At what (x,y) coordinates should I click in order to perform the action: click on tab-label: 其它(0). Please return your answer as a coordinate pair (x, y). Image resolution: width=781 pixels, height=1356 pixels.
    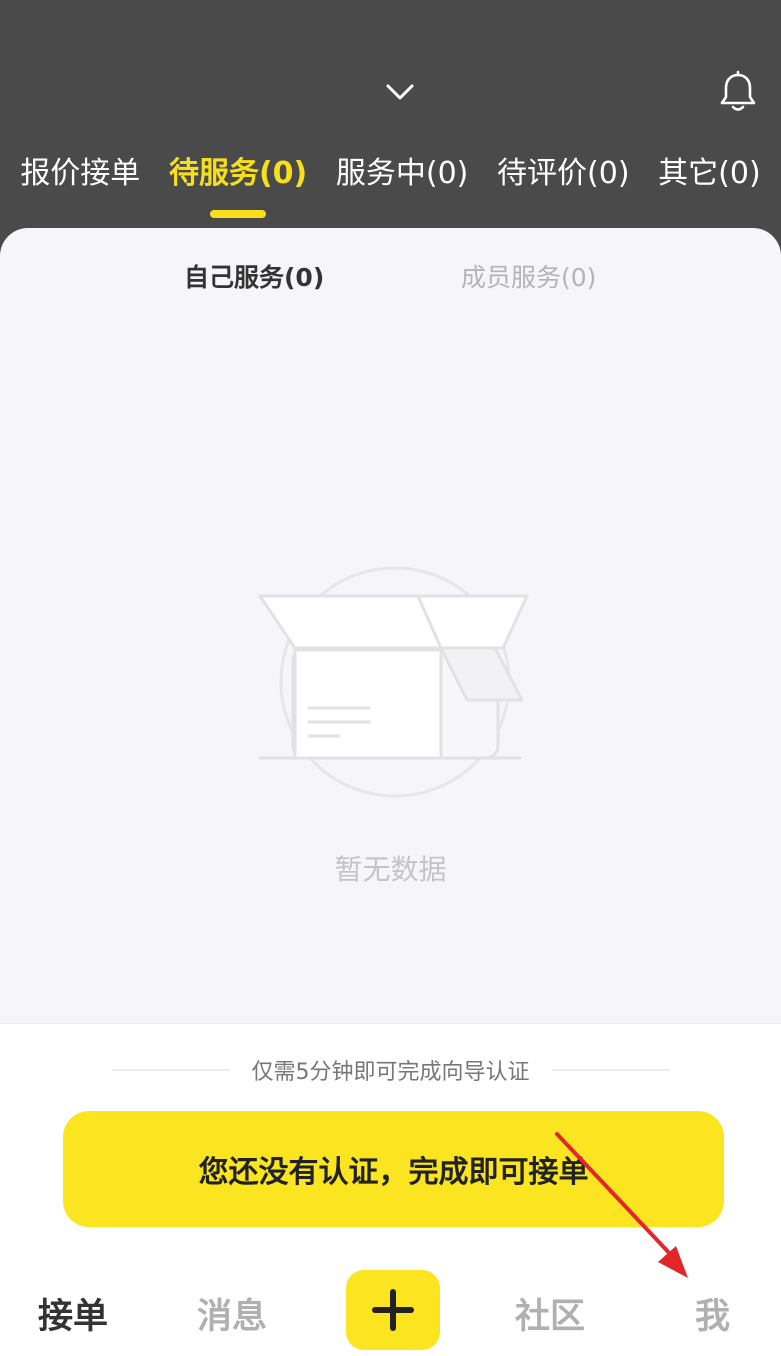
    Looking at the image, I should click on (709, 173).